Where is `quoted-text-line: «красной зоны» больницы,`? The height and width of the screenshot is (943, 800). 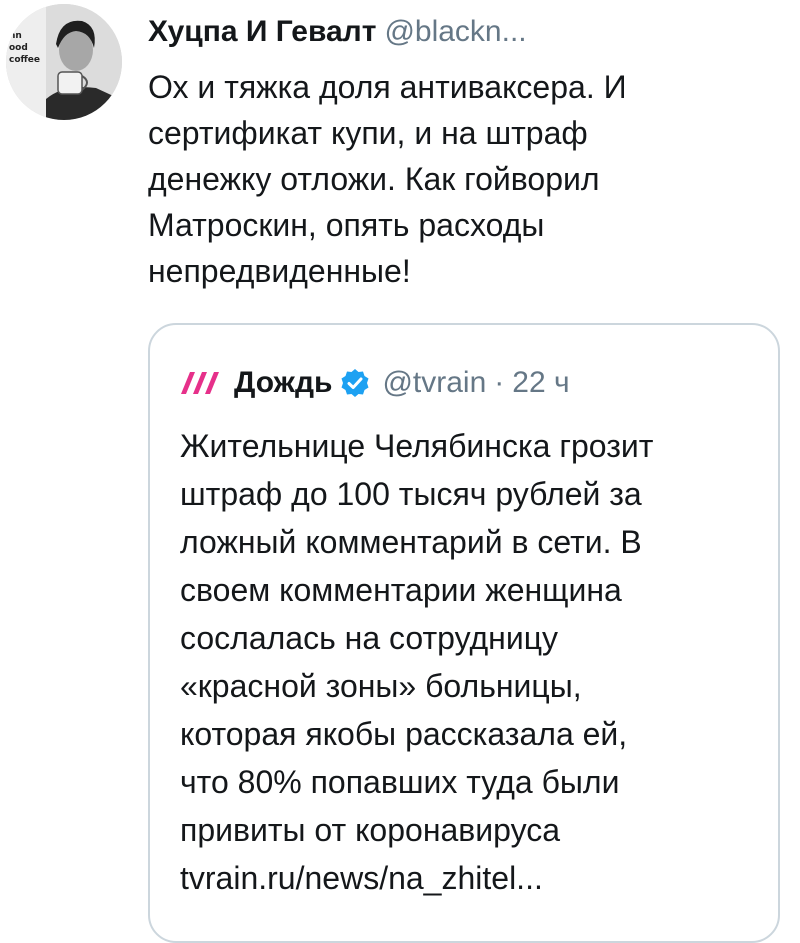
quoted-text-line: «красной зоны» больницы, is located at coordinates (381, 686).